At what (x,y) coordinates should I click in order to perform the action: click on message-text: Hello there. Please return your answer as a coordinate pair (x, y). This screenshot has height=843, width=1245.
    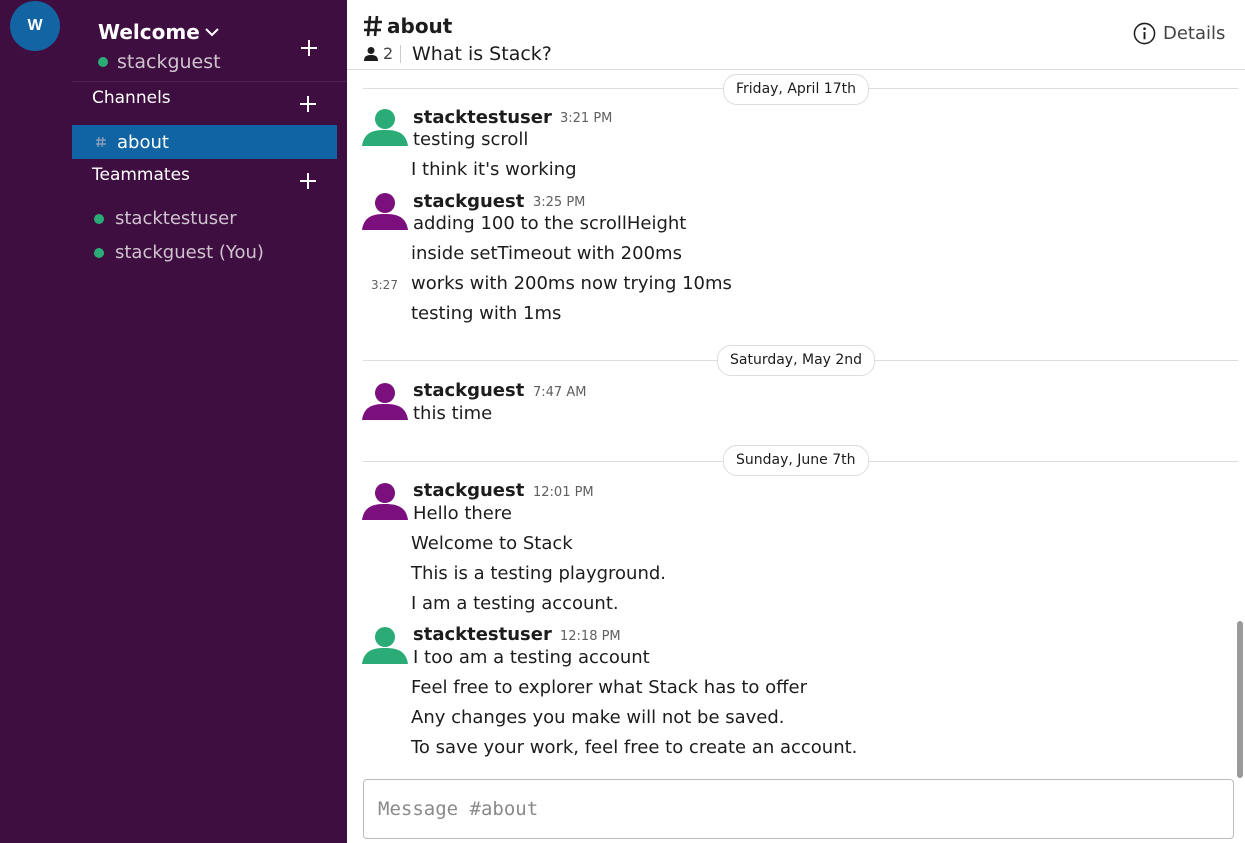
    Looking at the image, I should click on (462, 513).